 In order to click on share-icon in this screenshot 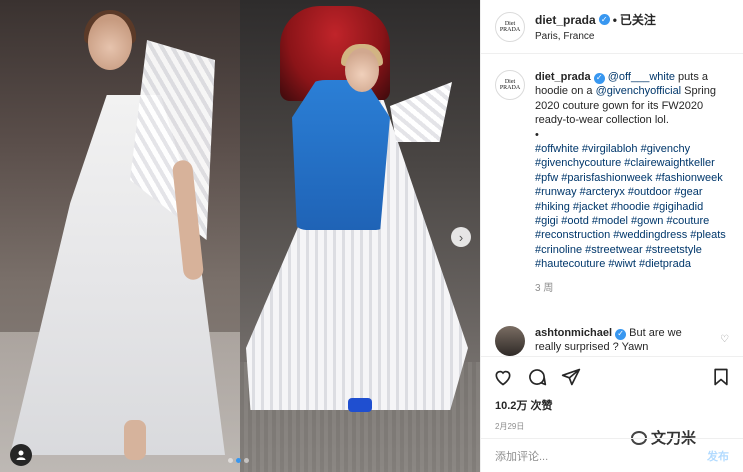, I will do `click(571, 377)`.